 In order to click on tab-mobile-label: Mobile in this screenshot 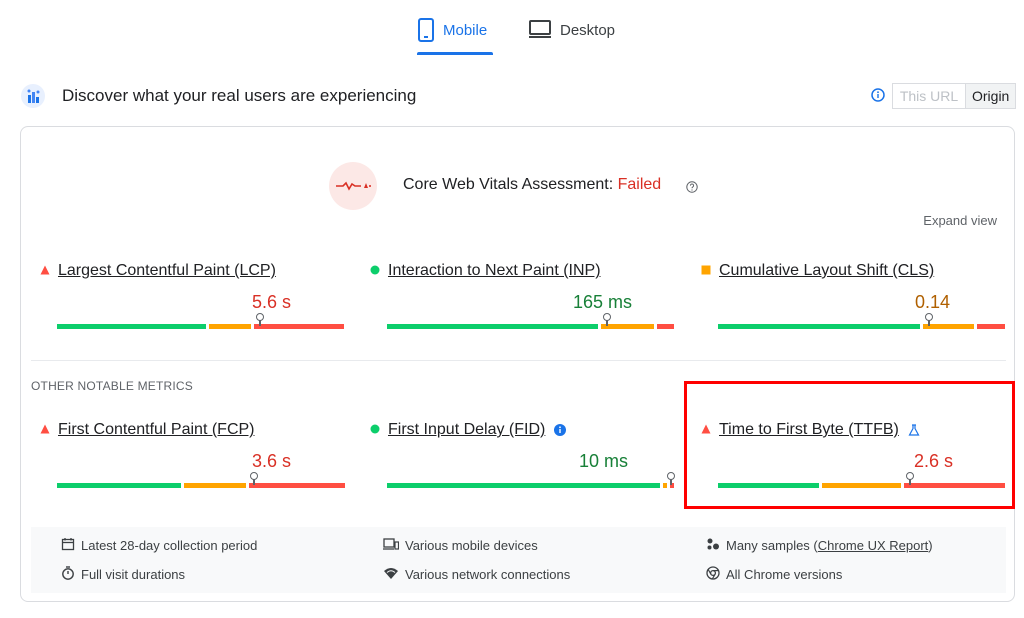, I will do `click(465, 30)`.